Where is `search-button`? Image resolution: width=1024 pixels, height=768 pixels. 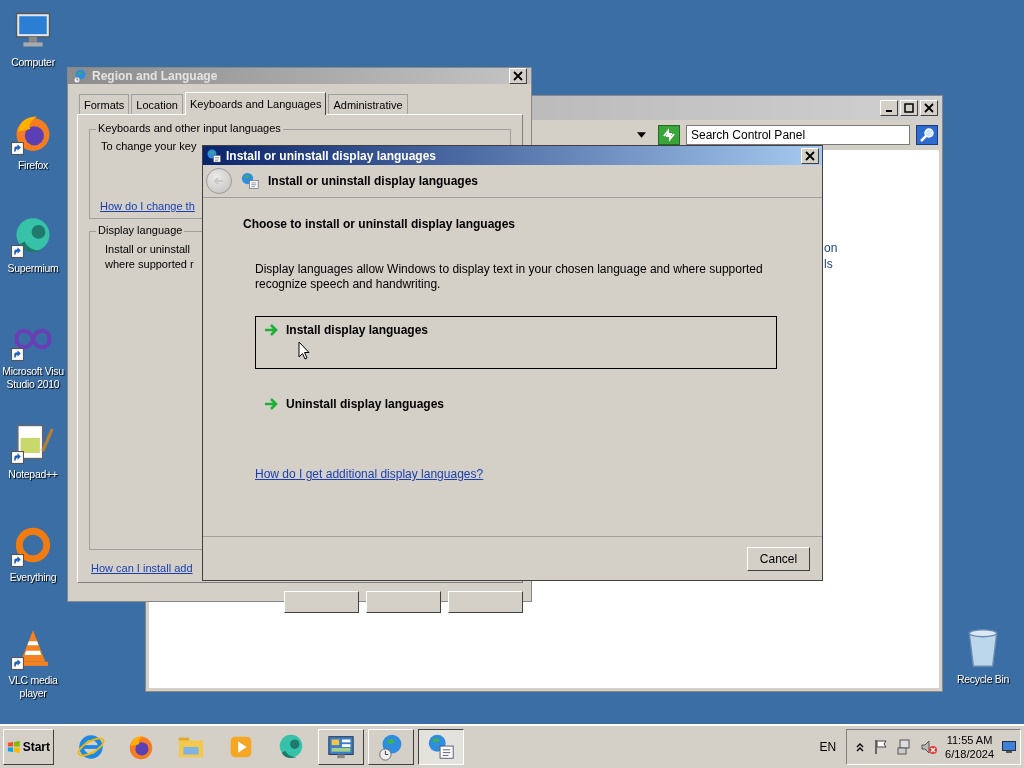 search-button is located at coordinates (927, 135).